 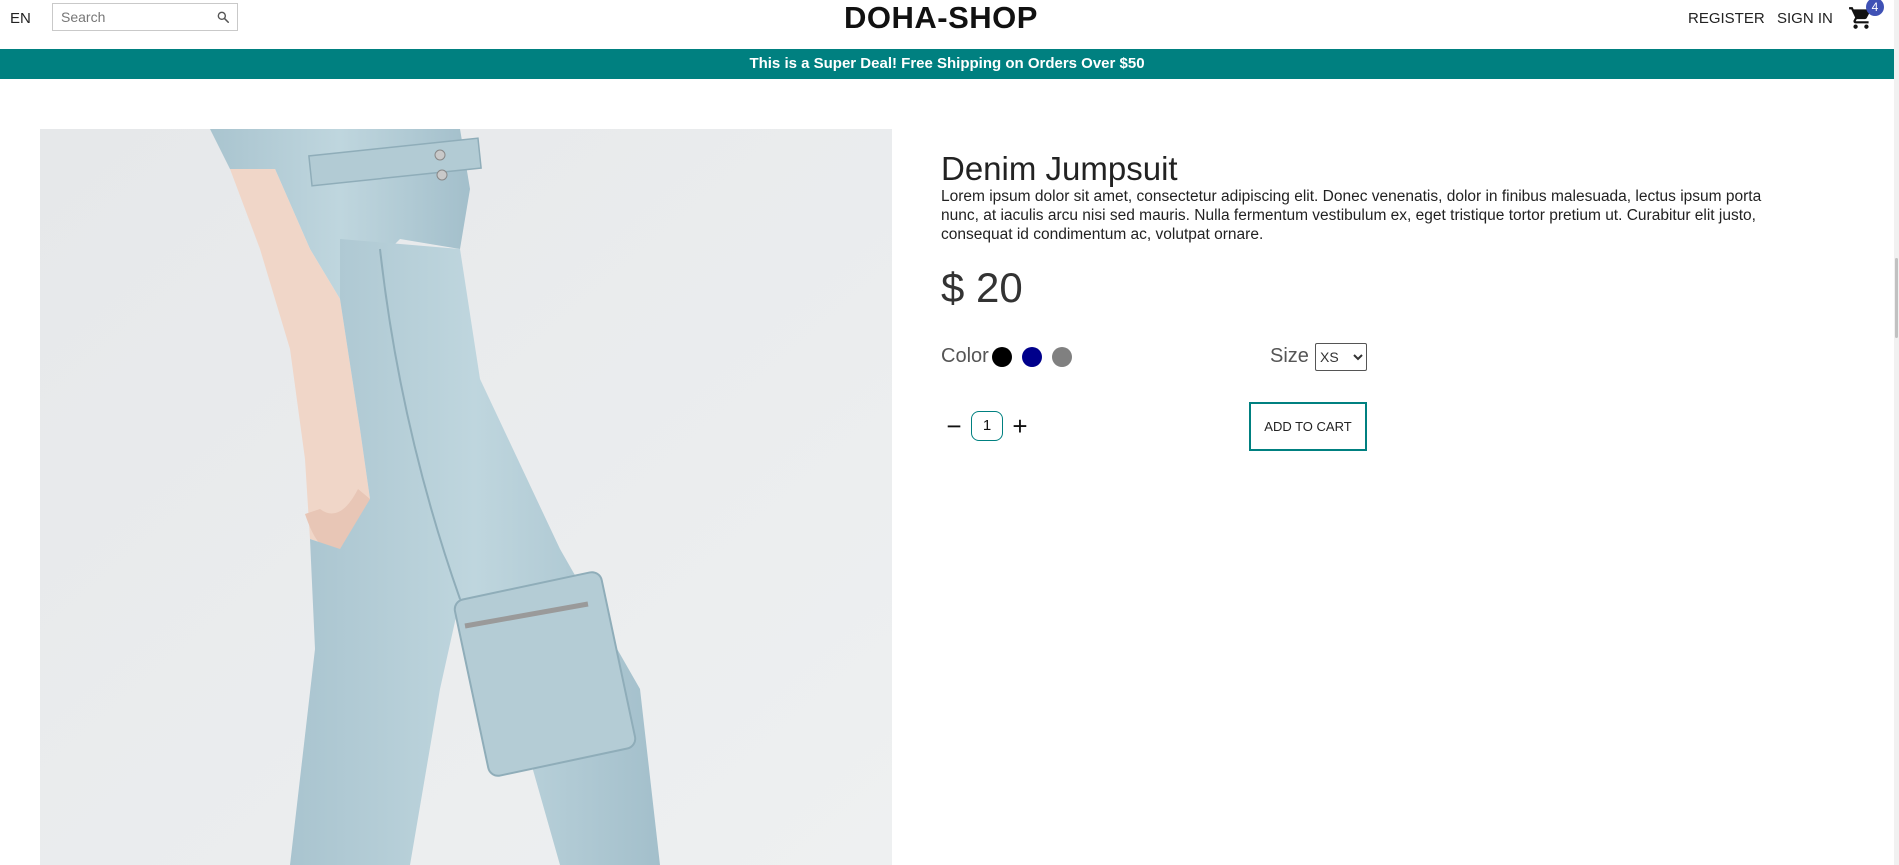 What do you see at coordinates (1059, 169) in the screenshot?
I see `product-title: Denim Jumpsuit` at bounding box center [1059, 169].